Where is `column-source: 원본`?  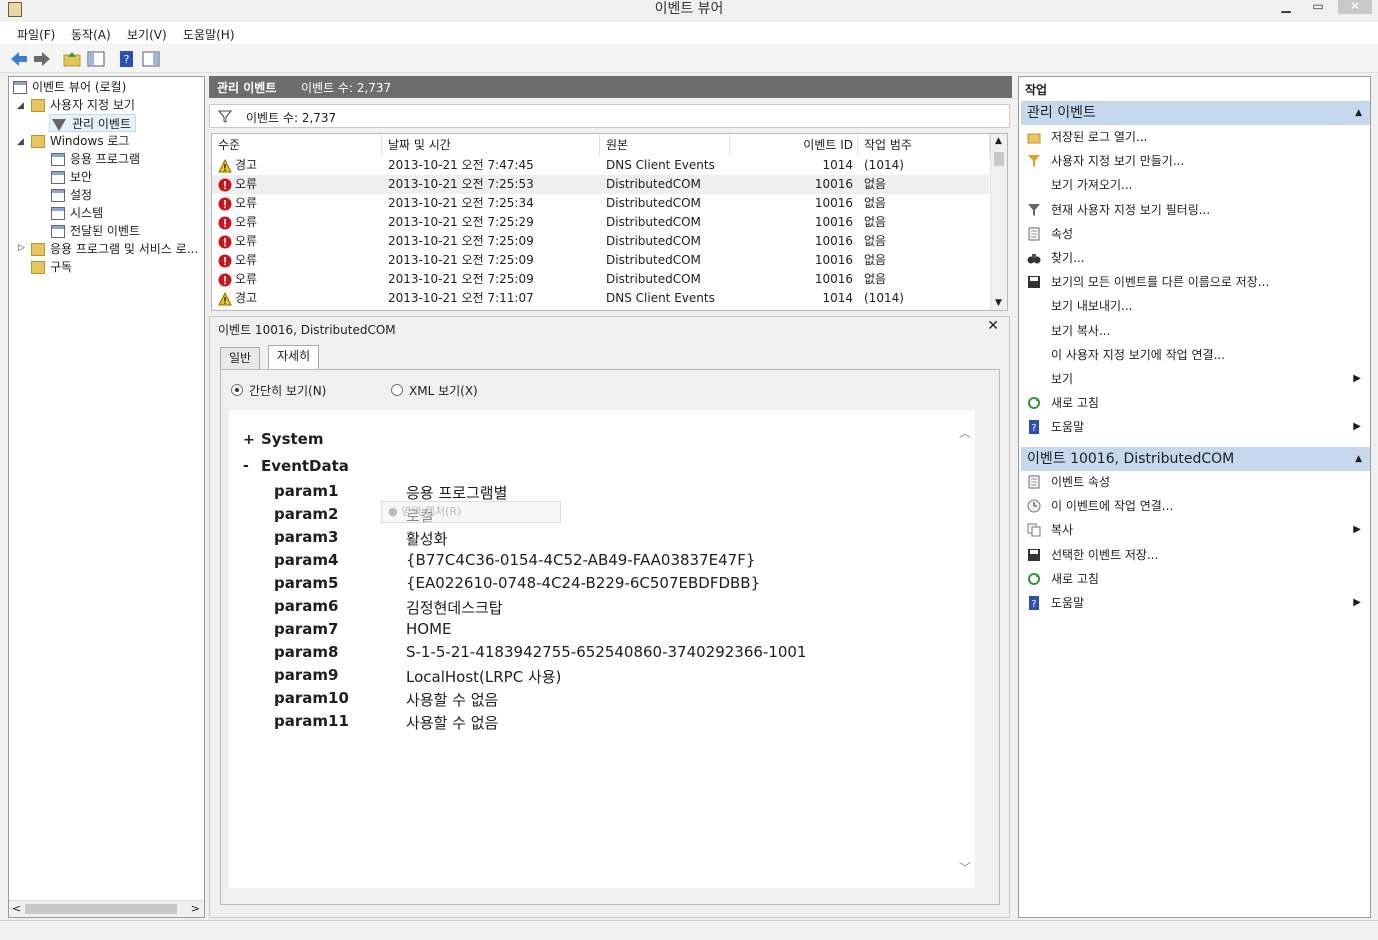 column-source: 원본 is located at coordinates (665, 145).